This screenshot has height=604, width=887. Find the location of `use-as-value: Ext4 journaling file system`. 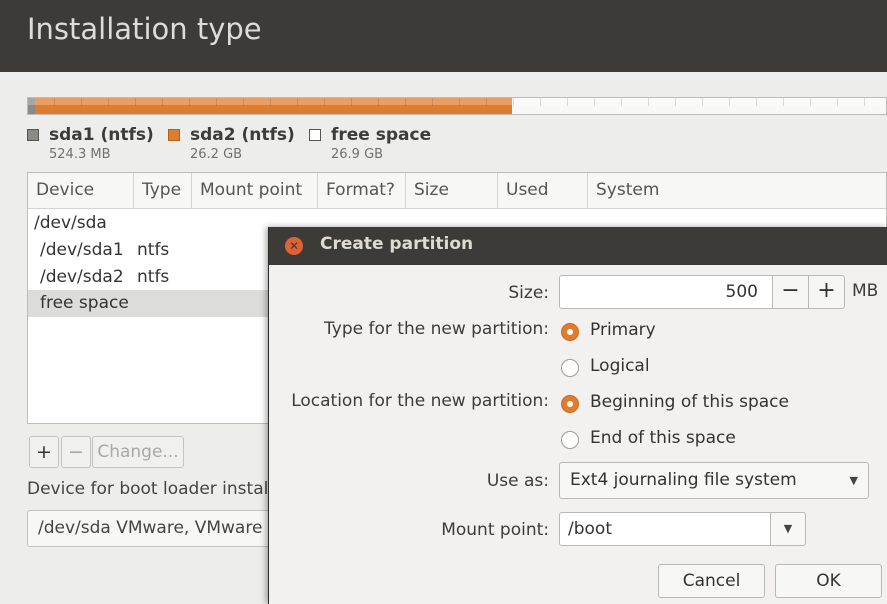

use-as-value: Ext4 journaling file system is located at coordinates (683, 480).